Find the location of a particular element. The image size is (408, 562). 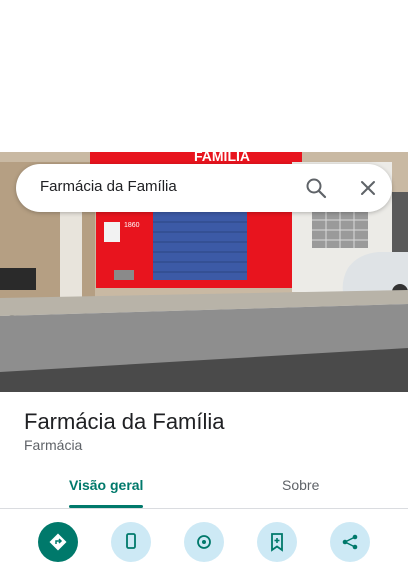

close-icon is located at coordinates (368, 188).